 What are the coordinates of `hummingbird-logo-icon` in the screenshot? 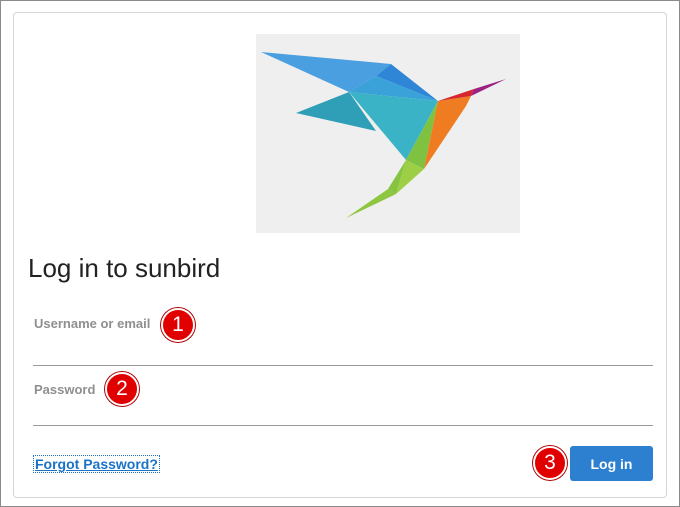 It's located at (383, 135).